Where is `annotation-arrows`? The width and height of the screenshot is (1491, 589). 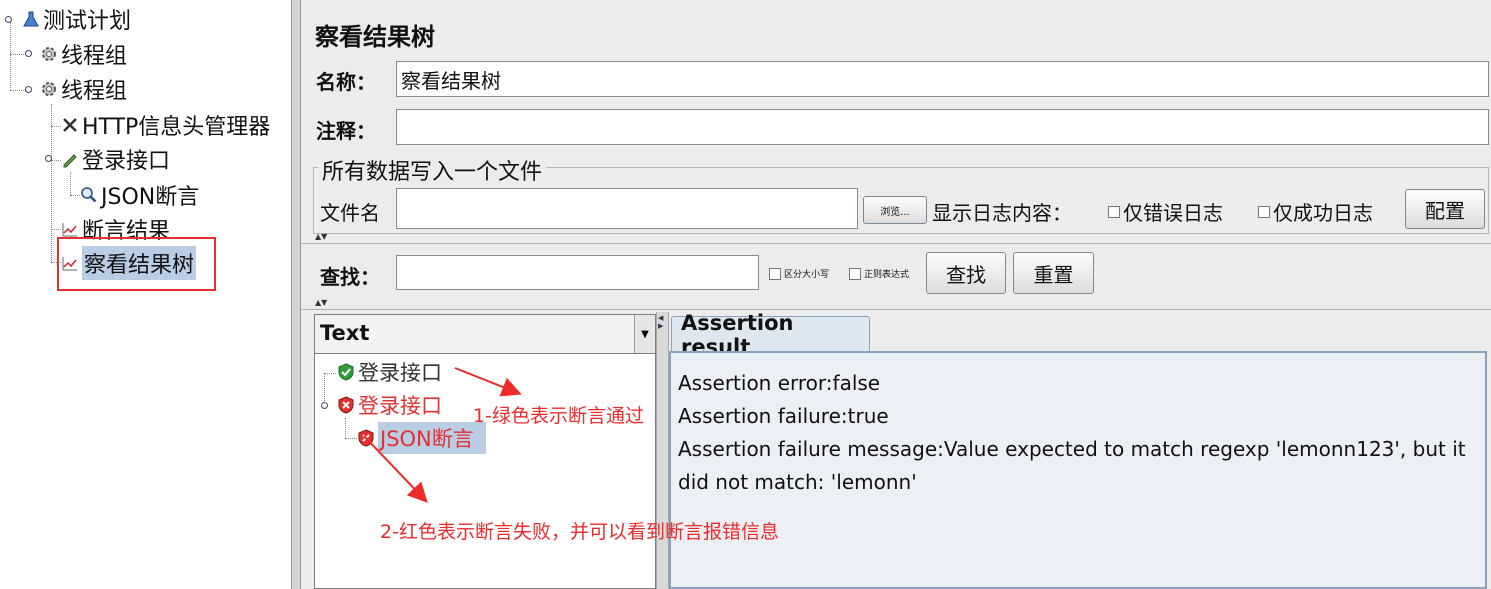
annotation-arrows is located at coordinates (442, 435).